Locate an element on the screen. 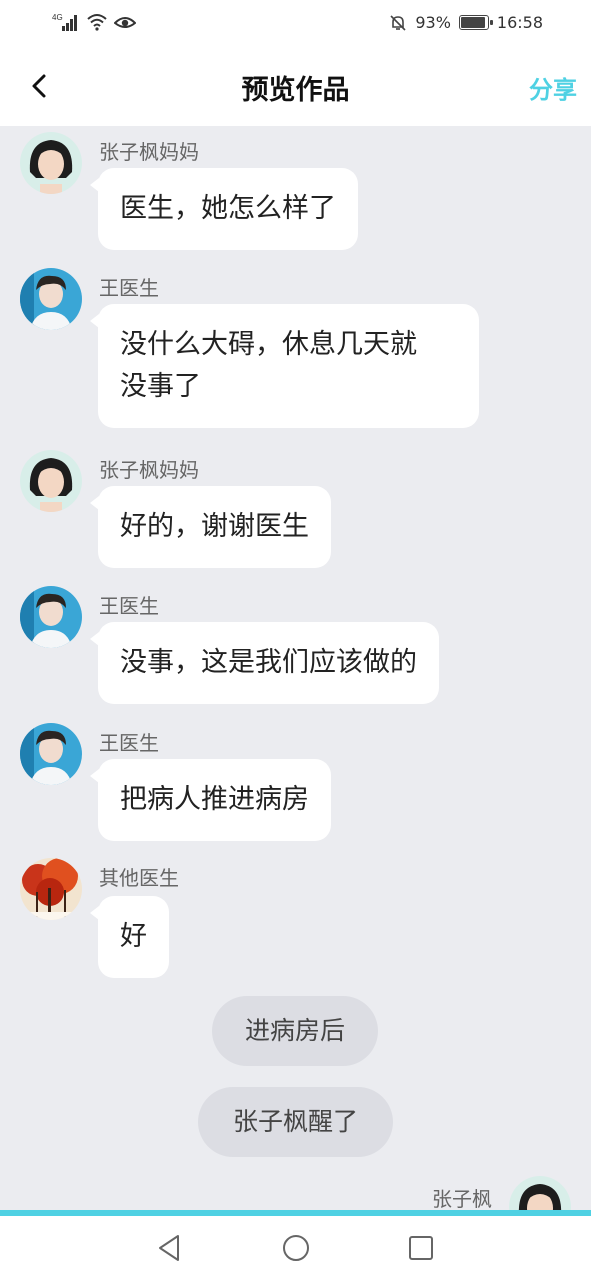  wifi-icon is located at coordinates (97, 22).